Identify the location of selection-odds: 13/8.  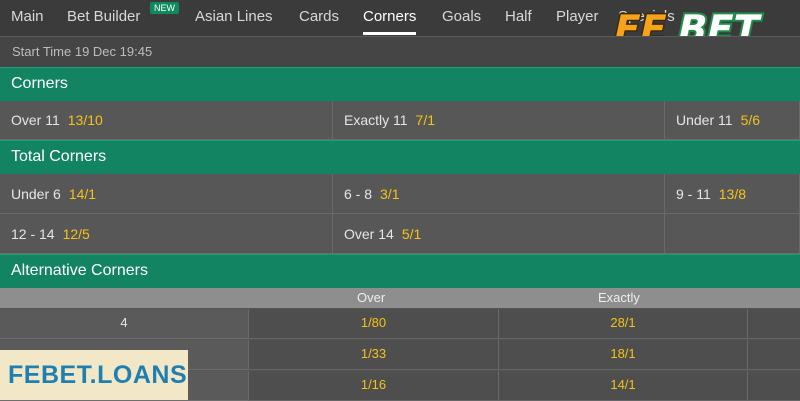
(732, 194).